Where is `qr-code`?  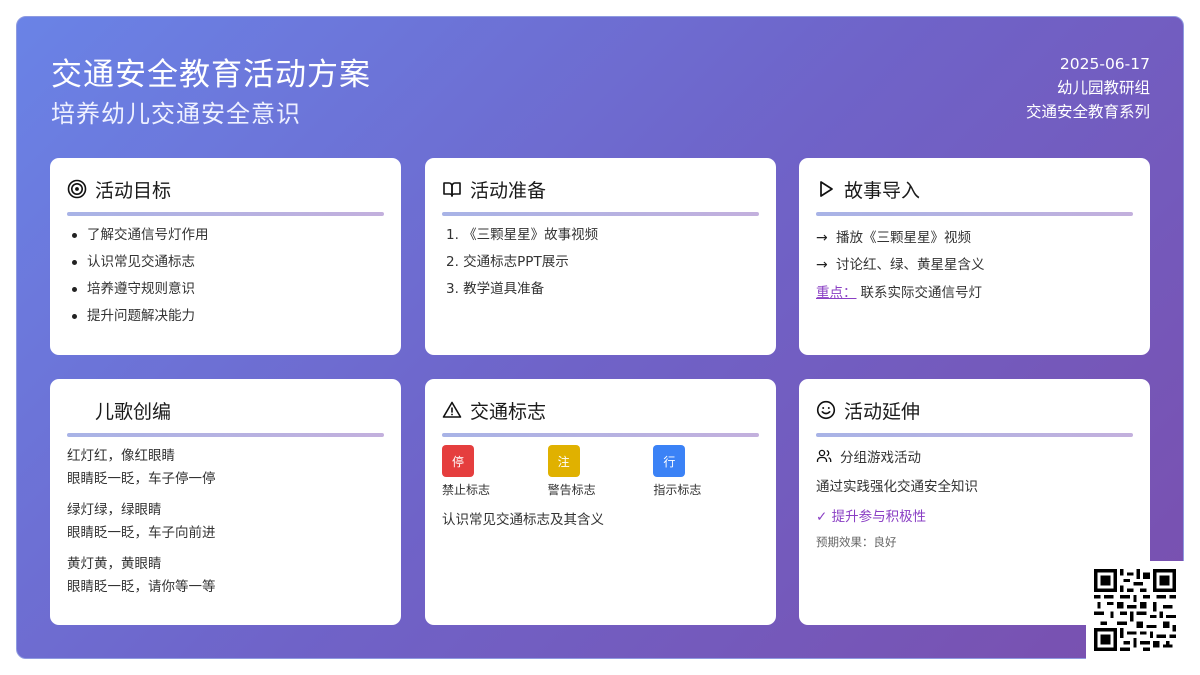
qr-code is located at coordinates (1135, 611).